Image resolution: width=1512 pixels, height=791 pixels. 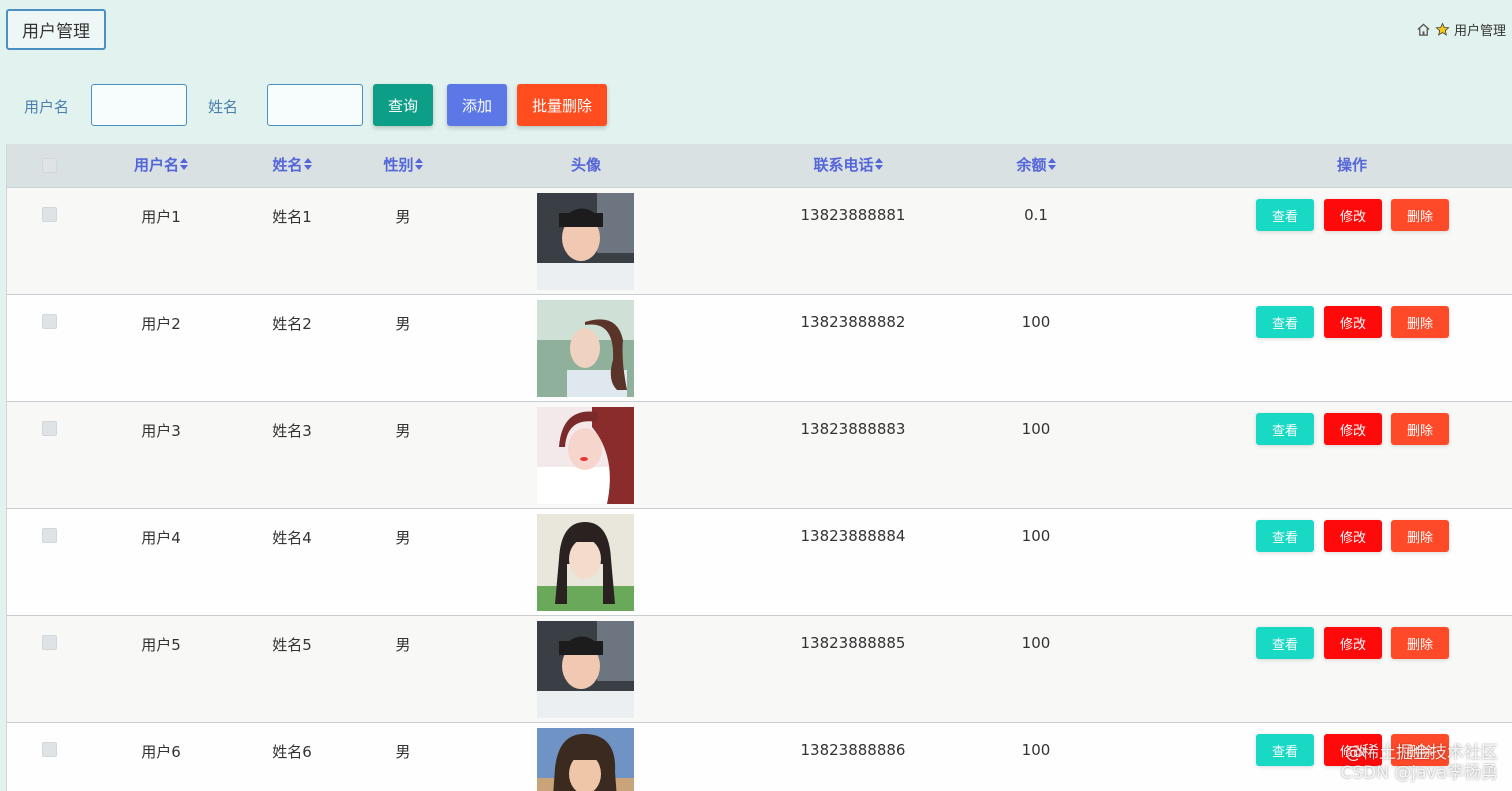 I want to click on cell-name: 姓名3, so click(x=292, y=431).